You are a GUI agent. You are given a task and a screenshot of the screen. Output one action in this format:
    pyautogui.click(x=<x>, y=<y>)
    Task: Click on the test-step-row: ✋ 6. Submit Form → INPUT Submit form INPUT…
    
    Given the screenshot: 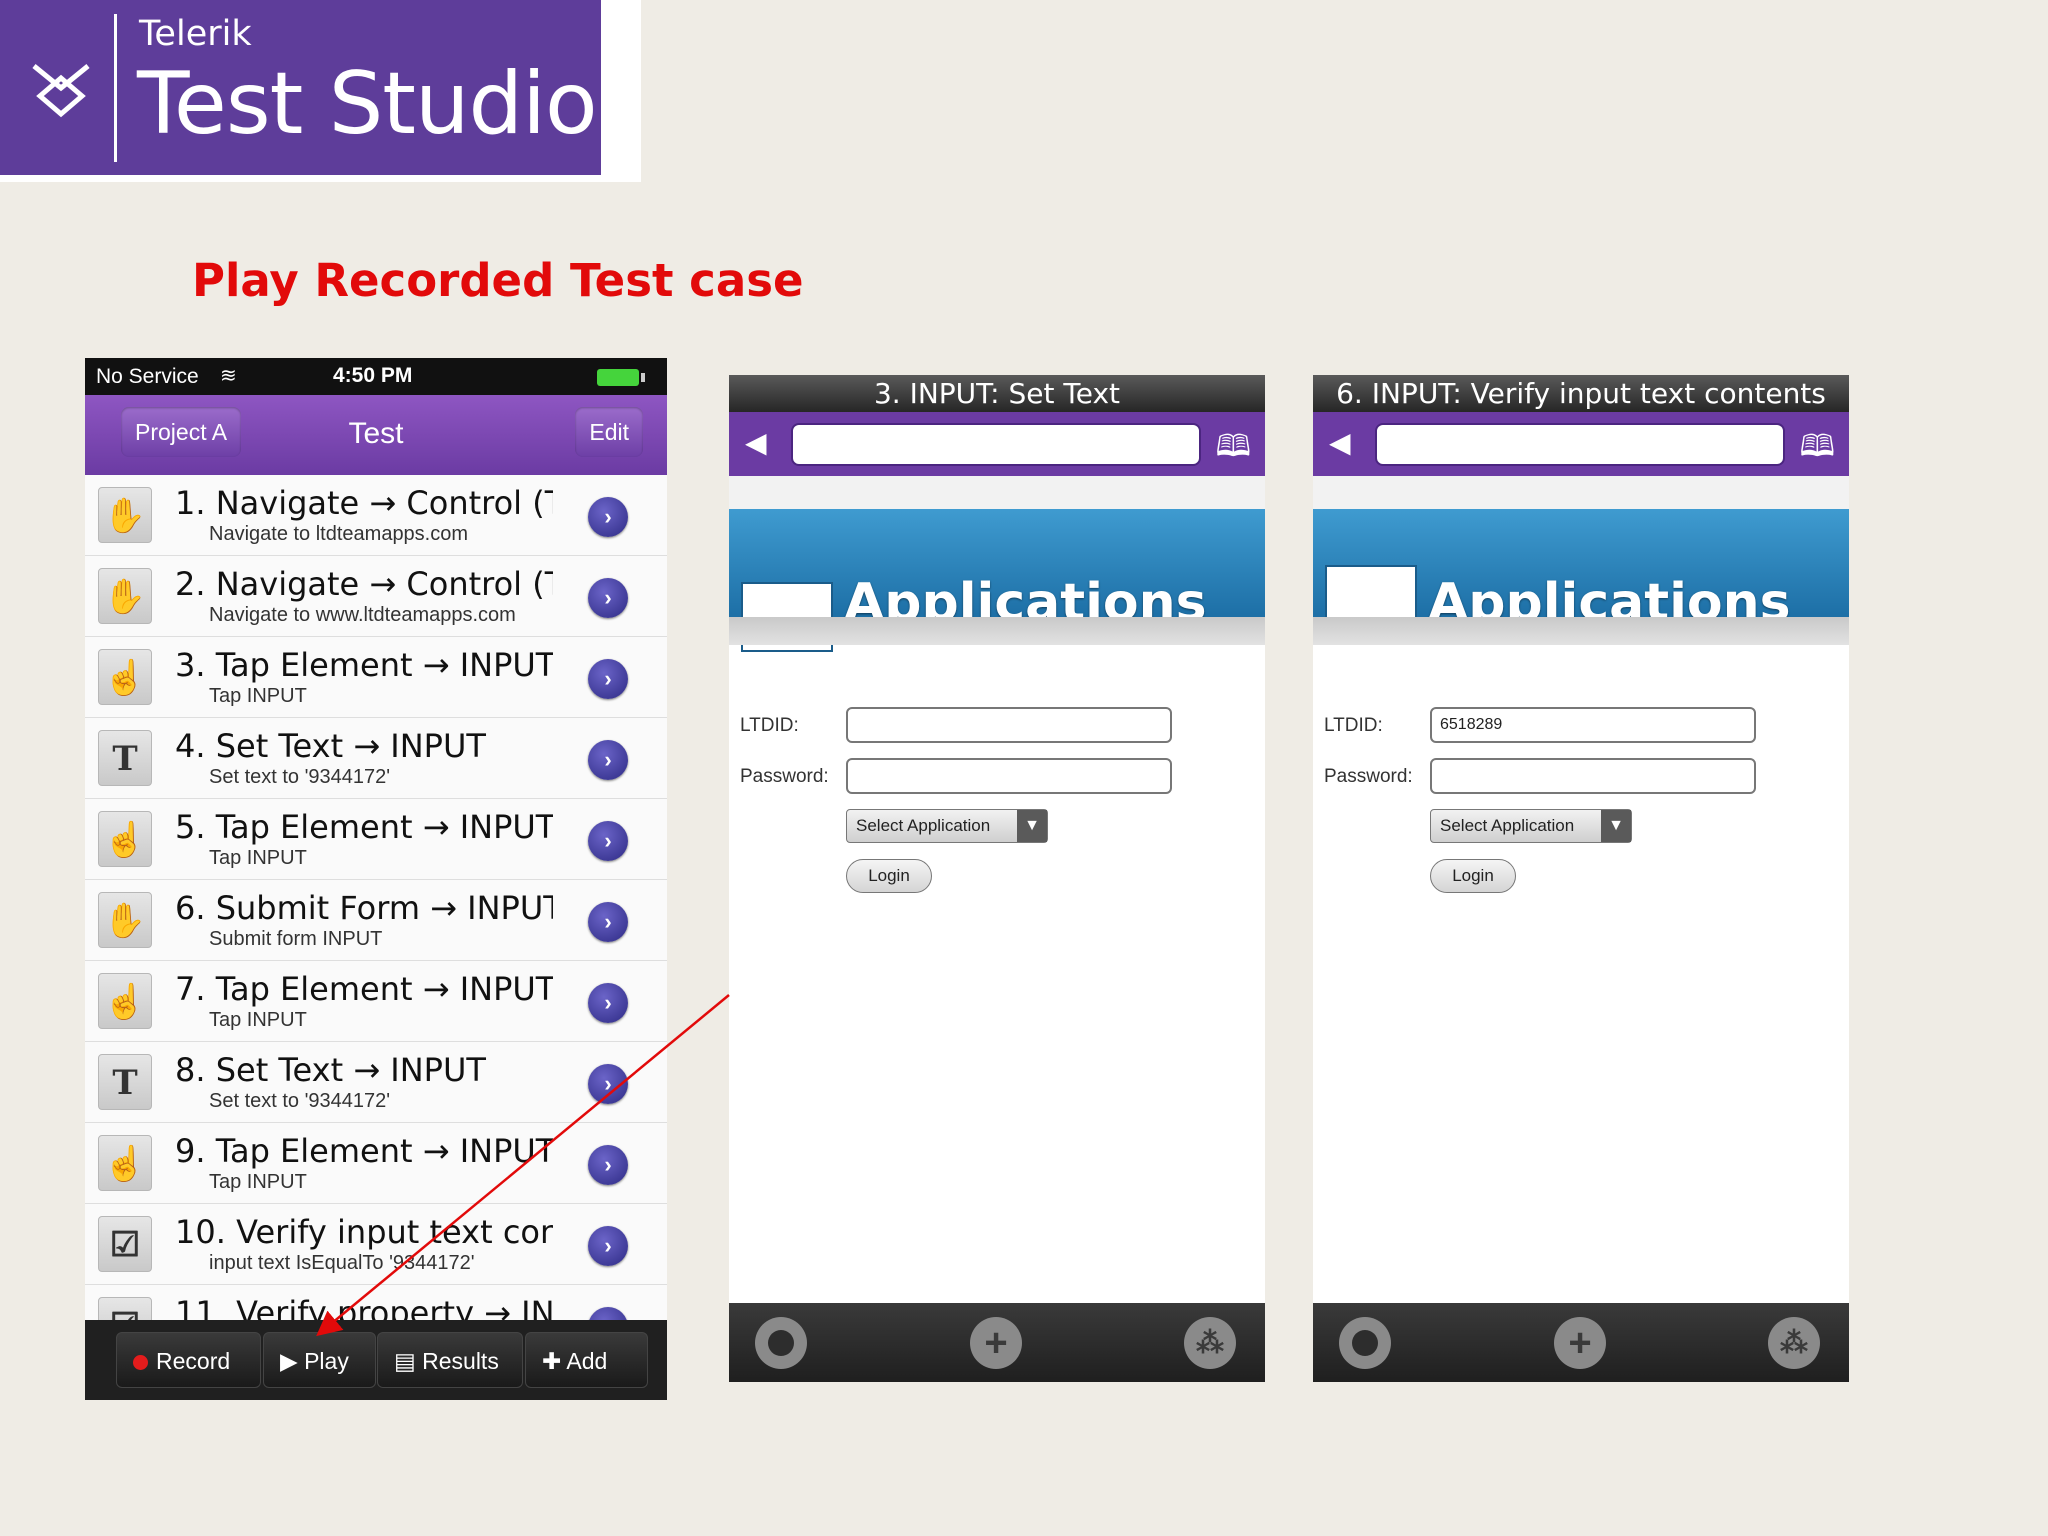 What is the action you would take?
    pyautogui.click(x=376, y=920)
    